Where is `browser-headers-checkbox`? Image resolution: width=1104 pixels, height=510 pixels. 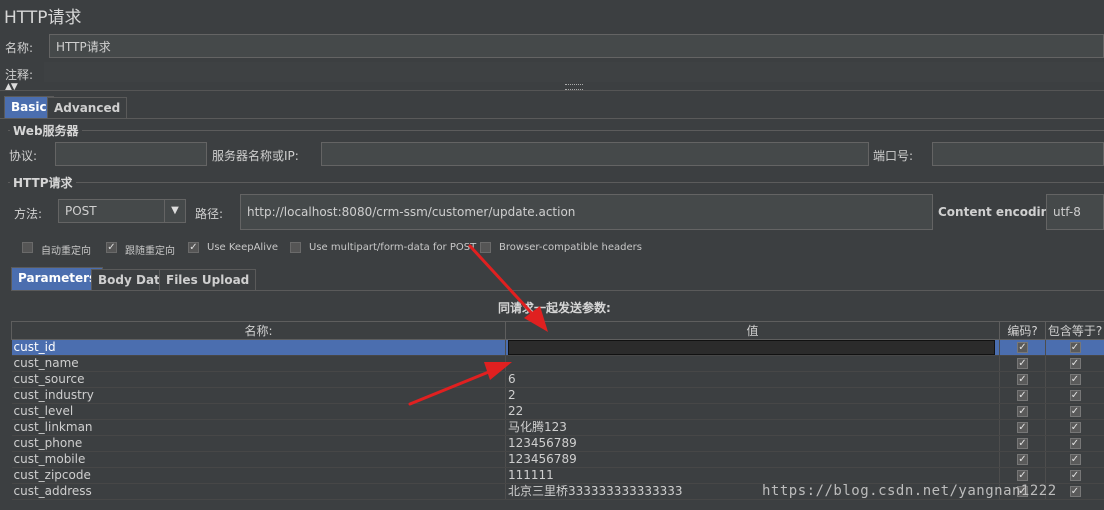 browser-headers-checkbox is located at coordinates (485, 247).